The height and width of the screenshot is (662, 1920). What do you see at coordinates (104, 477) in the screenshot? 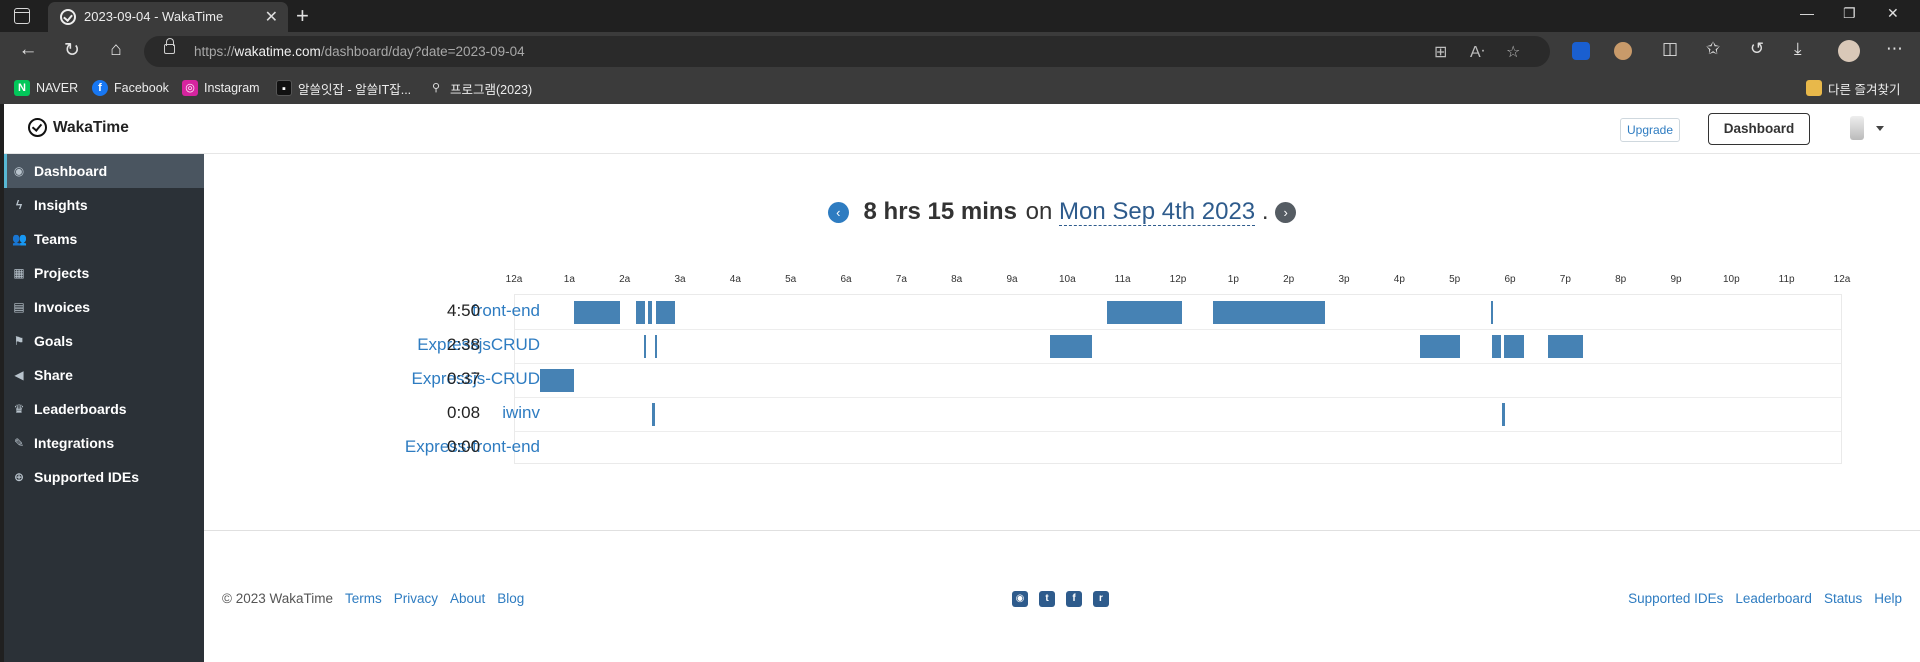
I see `sidebar-item-supported-ides: ⊕ Supported IDEs` at bounding box center [104, 477].